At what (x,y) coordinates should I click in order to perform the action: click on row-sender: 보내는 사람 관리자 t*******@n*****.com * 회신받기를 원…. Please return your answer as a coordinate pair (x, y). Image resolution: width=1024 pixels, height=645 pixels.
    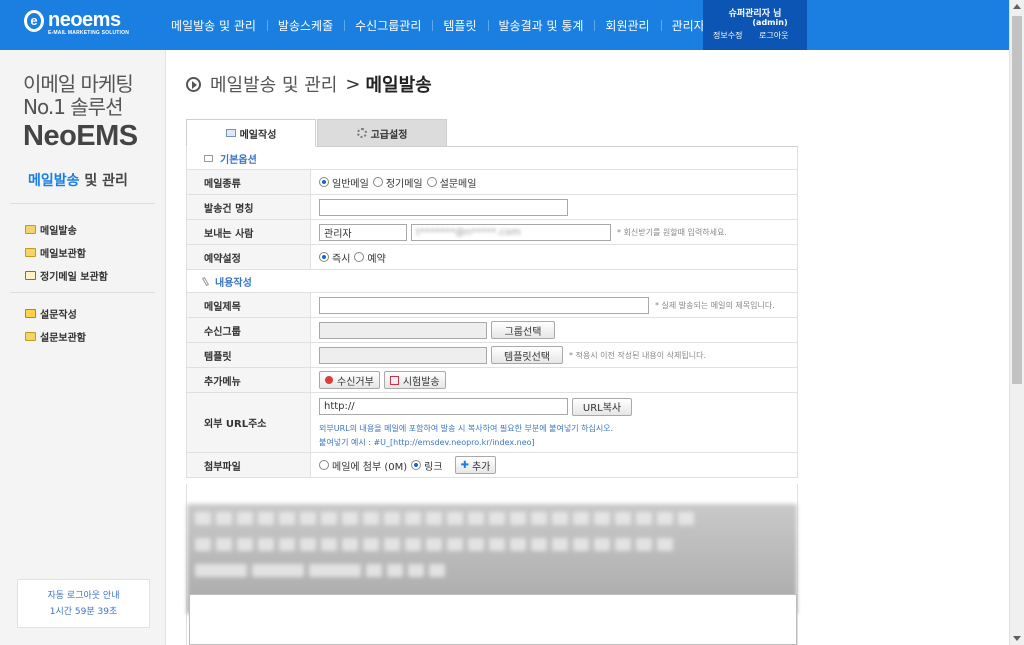
    Looking at the image, I should click on (492, 232).